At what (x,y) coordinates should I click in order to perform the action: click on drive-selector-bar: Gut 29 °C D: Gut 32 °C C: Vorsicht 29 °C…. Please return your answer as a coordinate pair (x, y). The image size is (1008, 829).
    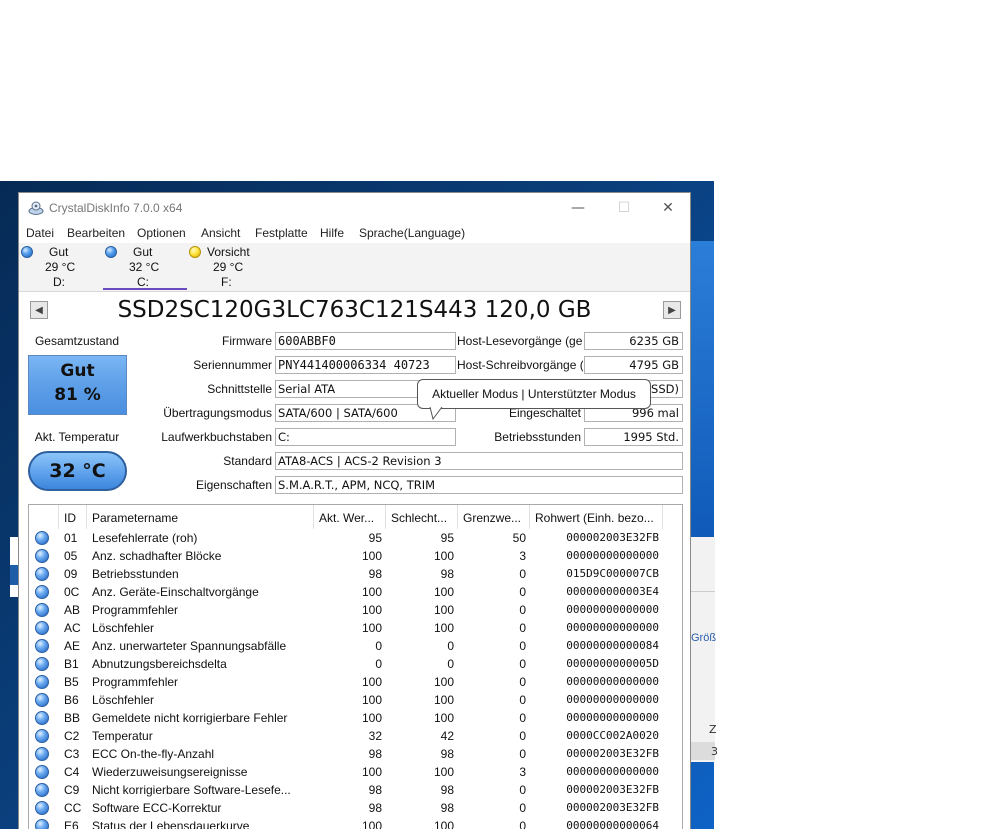
    Looking at the image, I should click on (354, 267).